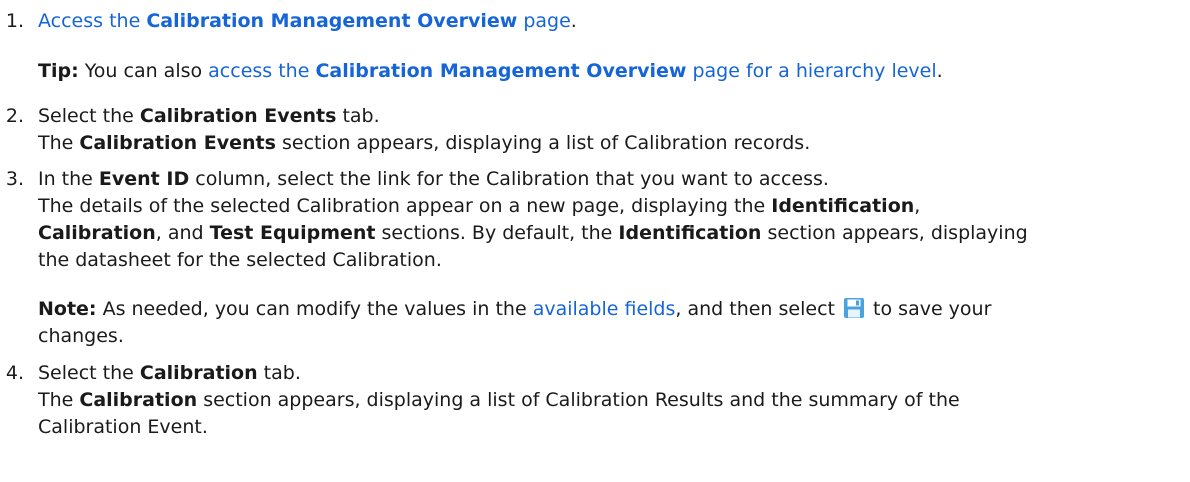 The image size is (1190, 482). I want to click on step-number: 1., so click(14, 21).